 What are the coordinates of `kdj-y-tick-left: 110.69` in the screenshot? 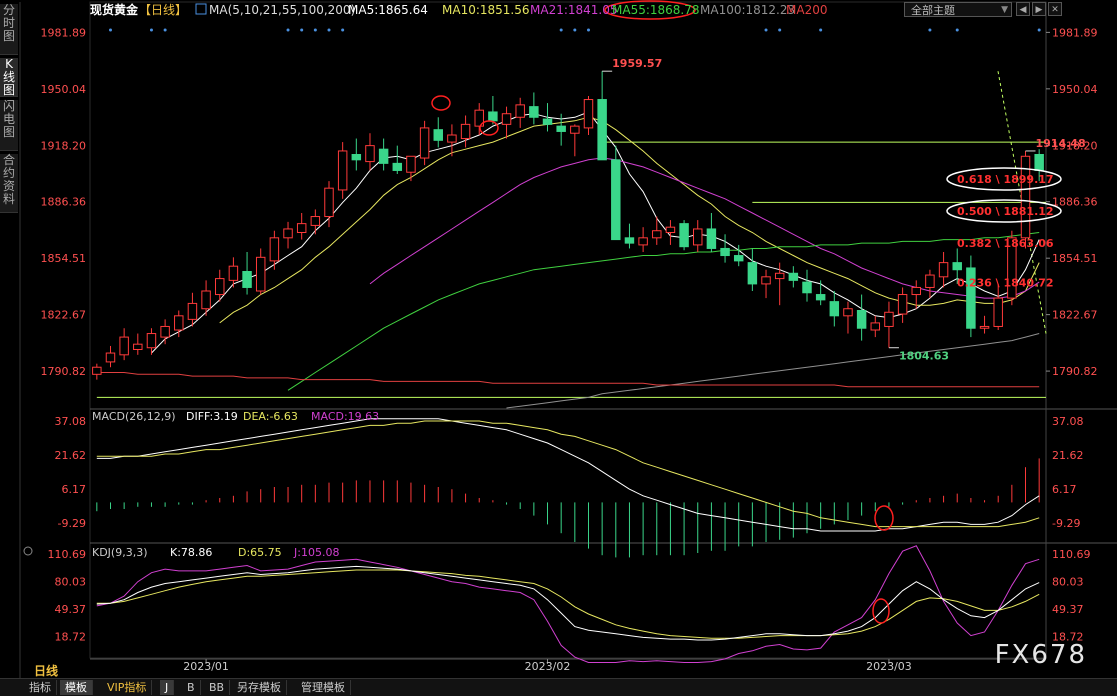 It's located at (67, 554).